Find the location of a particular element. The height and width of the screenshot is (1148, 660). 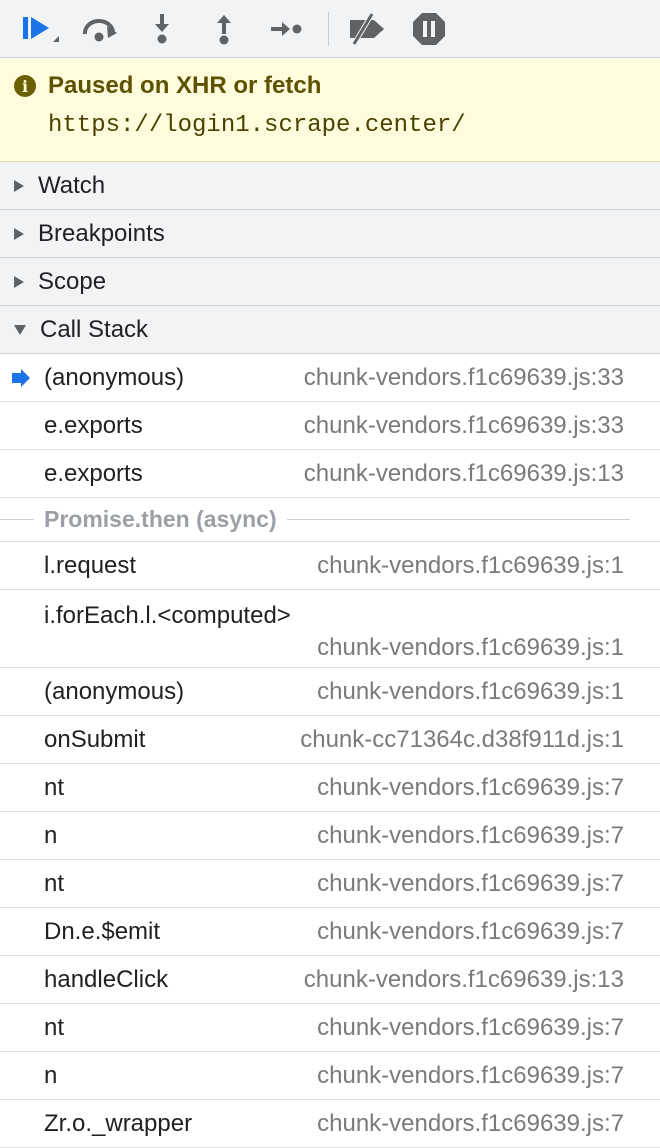

call-frame: e.exports chunk-vendors.f1c69639.js:13 is located at coordinates (330, 474).